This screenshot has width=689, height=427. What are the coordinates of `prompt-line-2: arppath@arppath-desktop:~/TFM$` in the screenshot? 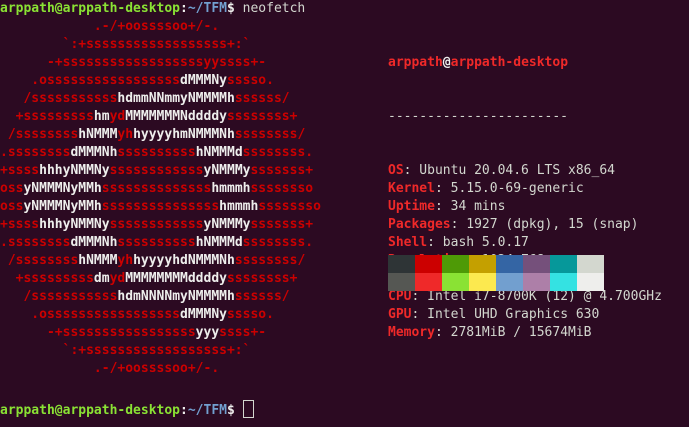 It's located at (127, 409).